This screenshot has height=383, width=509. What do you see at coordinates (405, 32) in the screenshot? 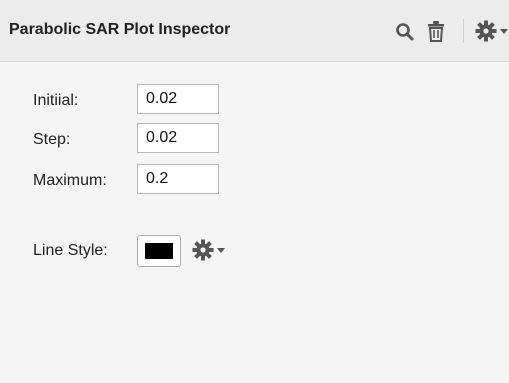
I see `search-icon` at bounding box center [405, 32].